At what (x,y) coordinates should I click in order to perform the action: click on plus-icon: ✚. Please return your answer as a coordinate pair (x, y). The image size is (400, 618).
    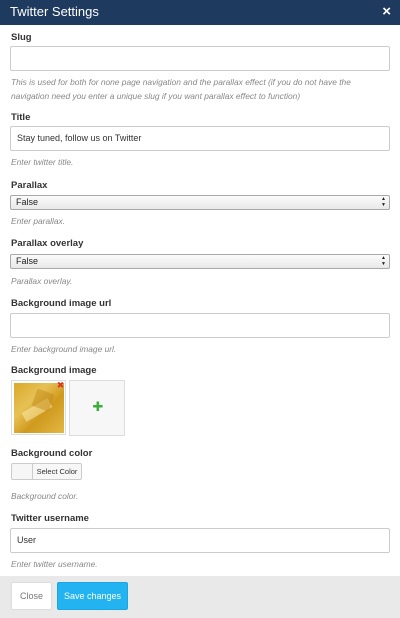
    Looking at the image, I should click on (98, 406).